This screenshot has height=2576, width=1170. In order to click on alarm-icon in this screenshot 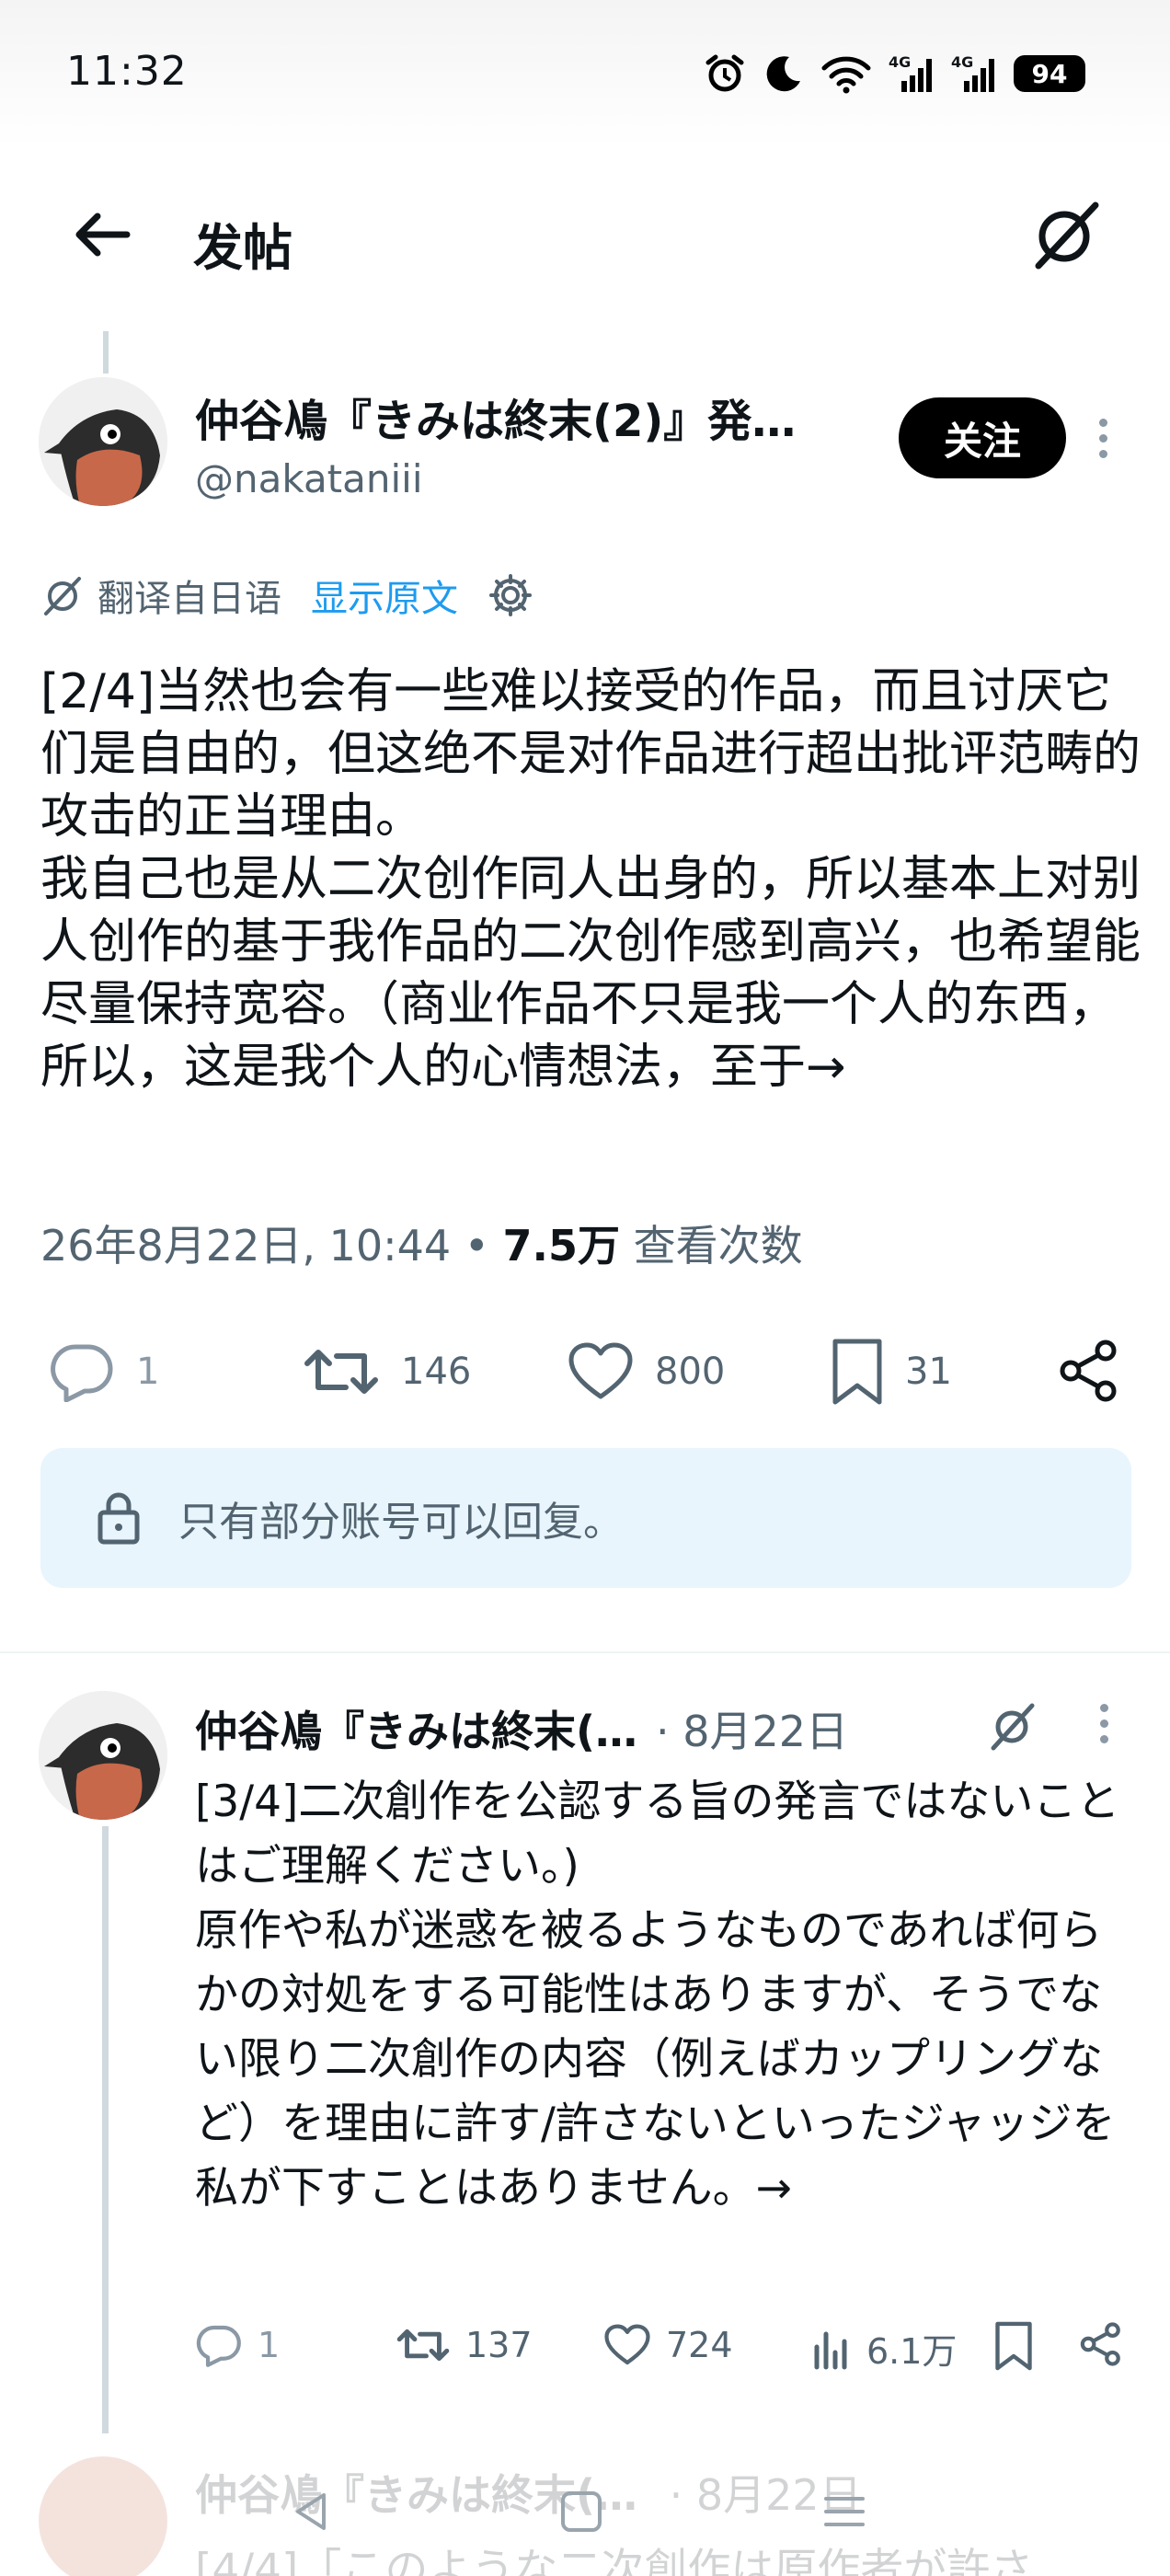, I will do `click(725, 74)`.